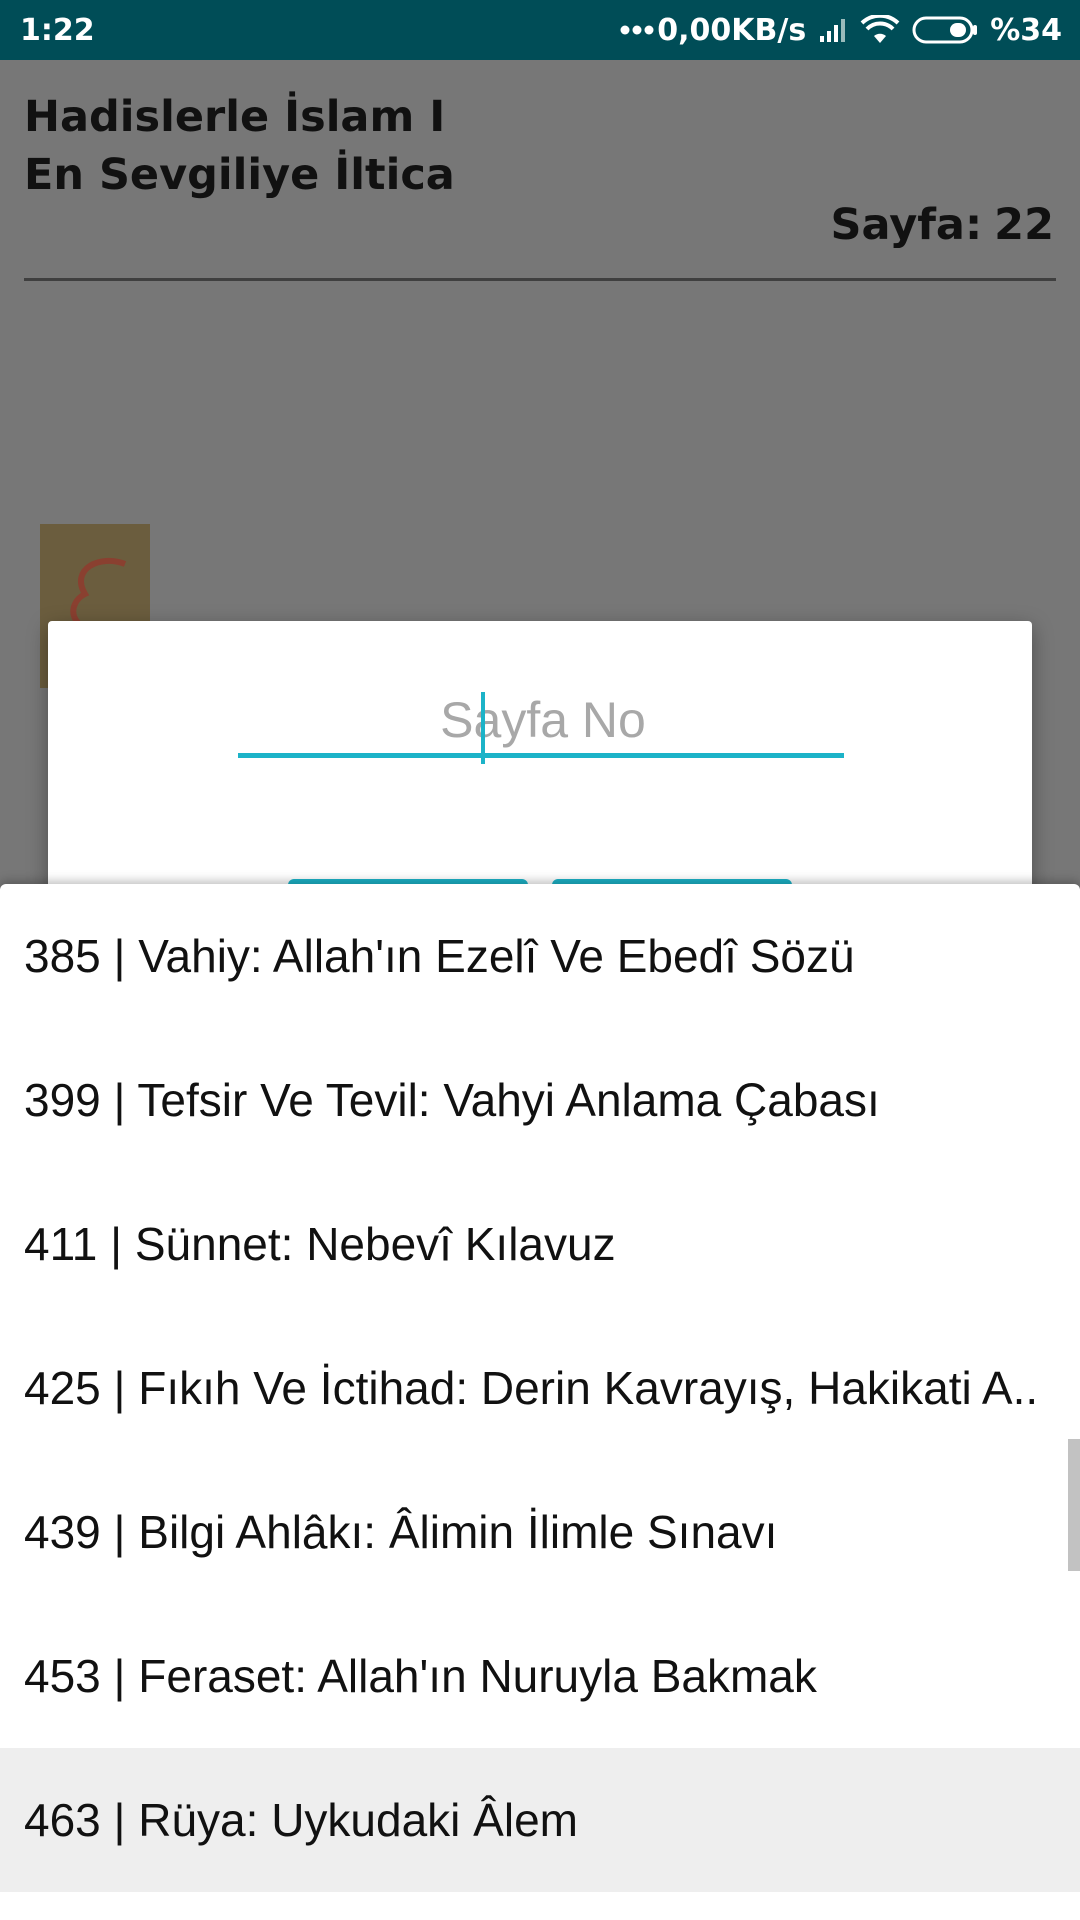 Image resolution: width=1080 pixels, height=1920 pixels. What do you see at coordinates (540, 1532) in the screenshot?
I see `list-item: 439 | Bilgi Ahlâkı: Âlimin İlimle Sınavı` at bounding box center [540, 1532].